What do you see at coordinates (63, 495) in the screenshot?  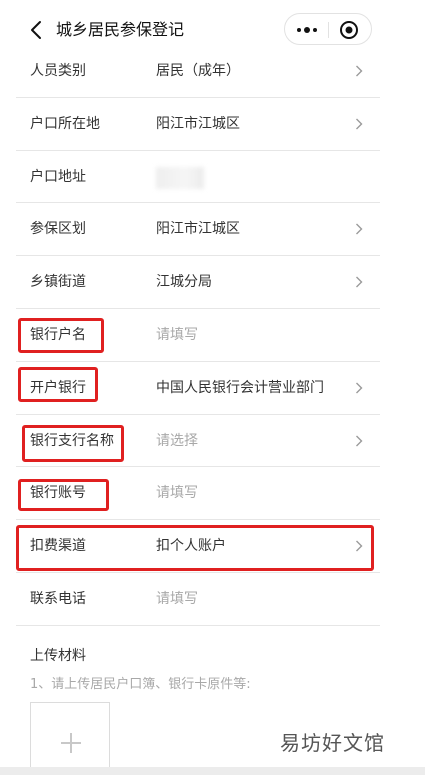 I see `highlight-bank-account-number` at bounding box center [63, 495].